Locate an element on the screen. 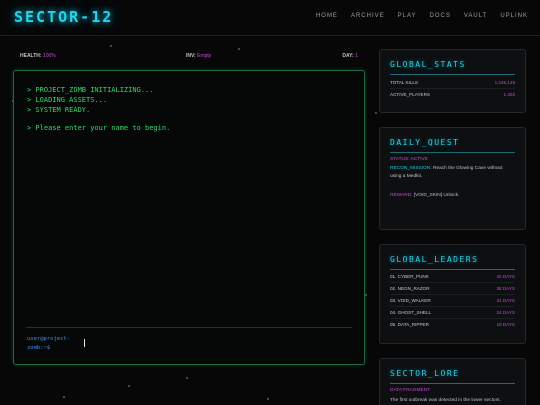  inventory-status: INV: Empty is located at coordinates (198, 56).